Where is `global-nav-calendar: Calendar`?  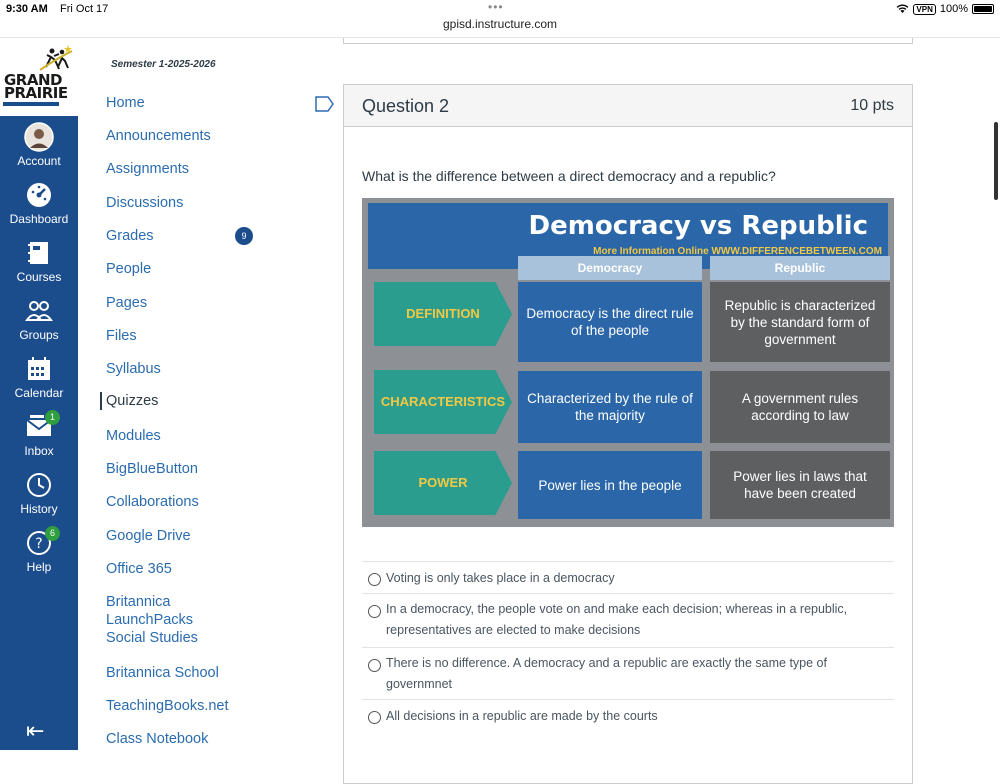
global-nav-calendar: Calendar is located at coordinates (39, 377).